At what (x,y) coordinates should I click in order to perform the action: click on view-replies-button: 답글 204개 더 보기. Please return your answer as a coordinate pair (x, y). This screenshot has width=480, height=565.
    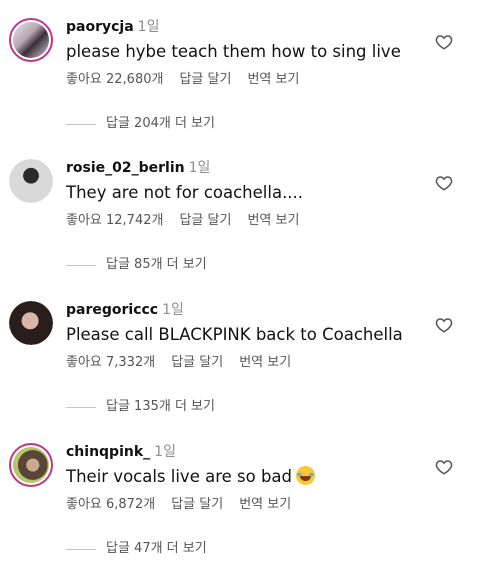
    Looking at the image, I should click on (140, 124).